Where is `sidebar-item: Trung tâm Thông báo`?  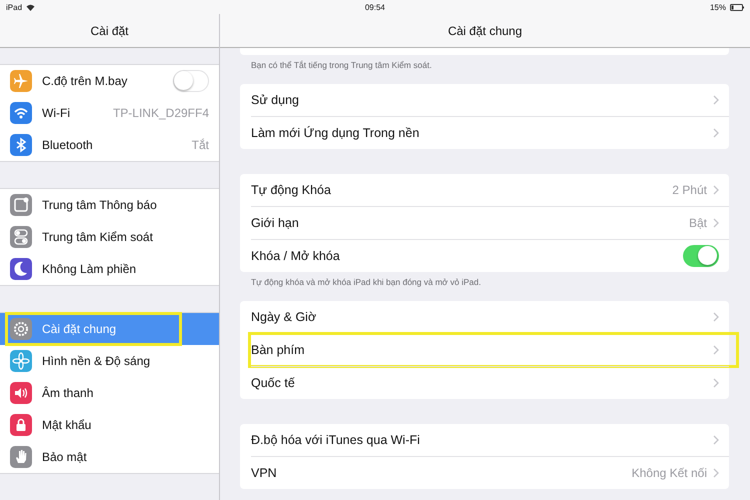
sidebar-item: Trung tâm Thông báo is located at coordinates (109, 205).